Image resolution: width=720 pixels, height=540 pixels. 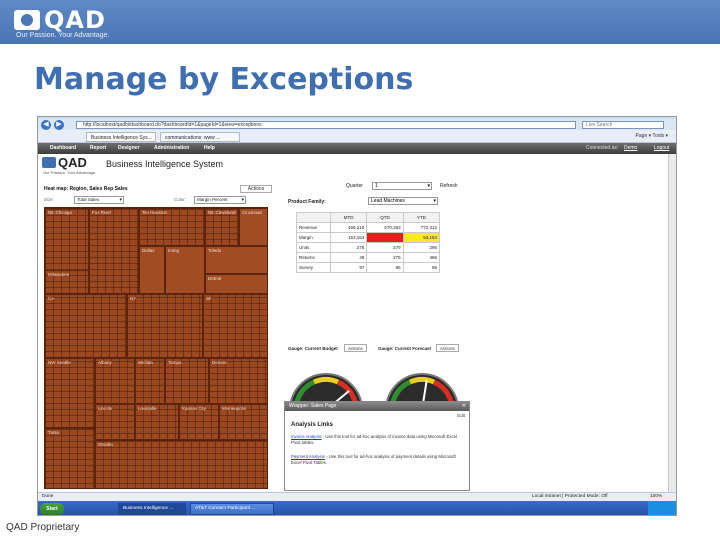 What do you see at coordinates (308, 456) in the screenshot?
I see `payment-analysis-link: Payment Analysis` at bounding box center [308, 456].